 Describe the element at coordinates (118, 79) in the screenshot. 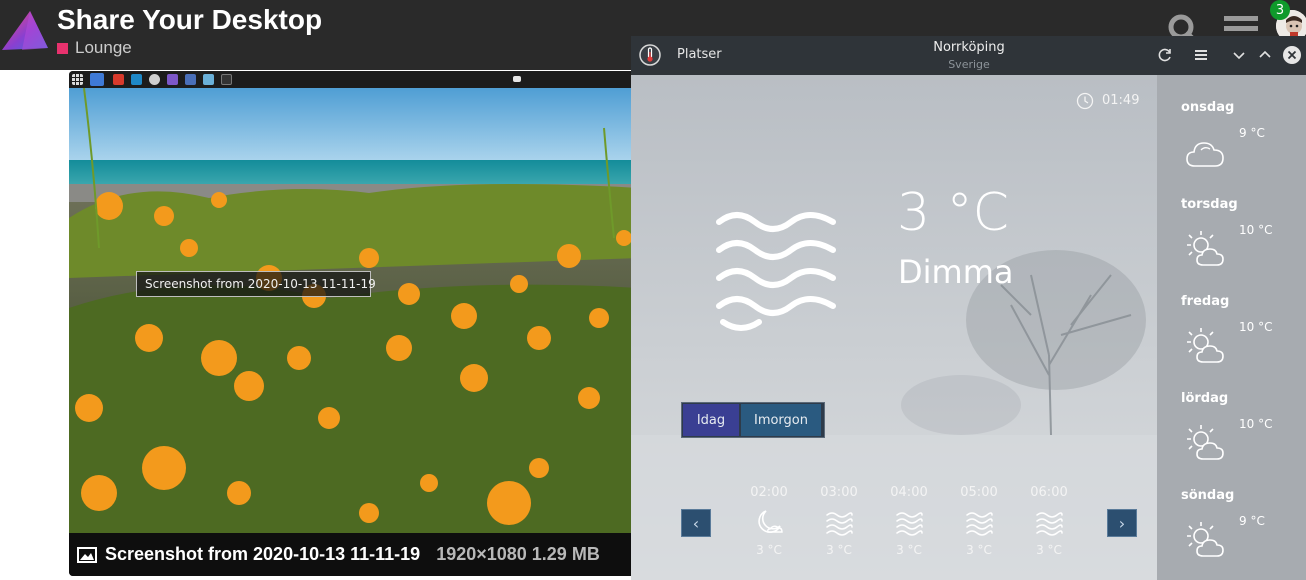

I see `vivaldi-icon` at that location.